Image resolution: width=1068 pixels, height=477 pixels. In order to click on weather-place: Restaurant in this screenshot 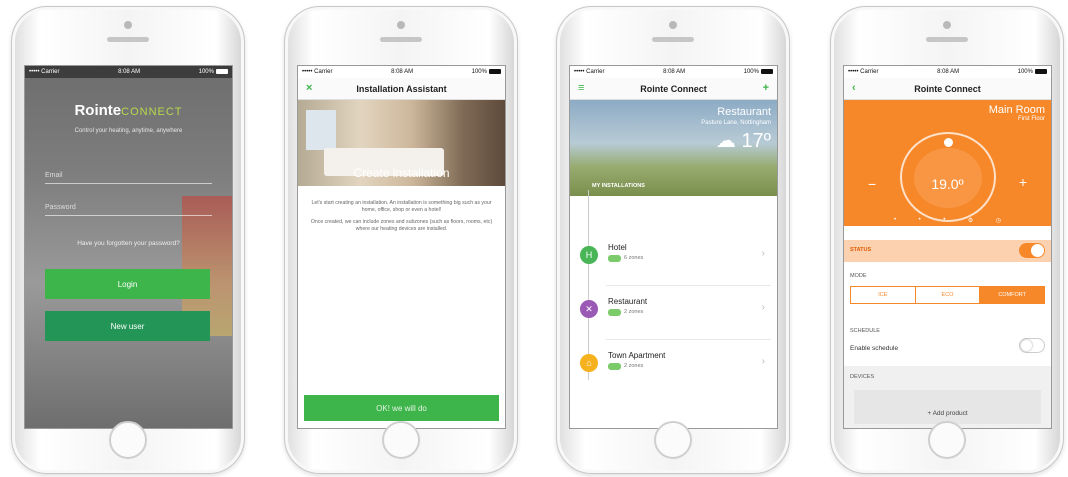, I will do `click(744, 112)`.